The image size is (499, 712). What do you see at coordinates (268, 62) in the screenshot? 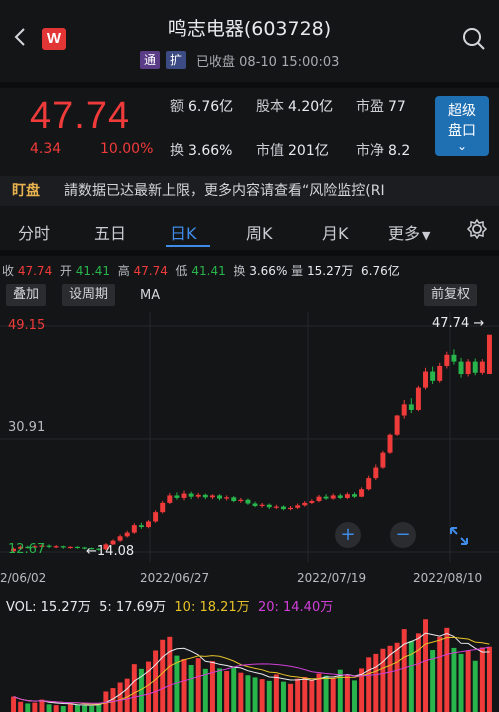
I see `market-status: 已收盘 08-10 15:00:03` at bounding box center [268, 62].